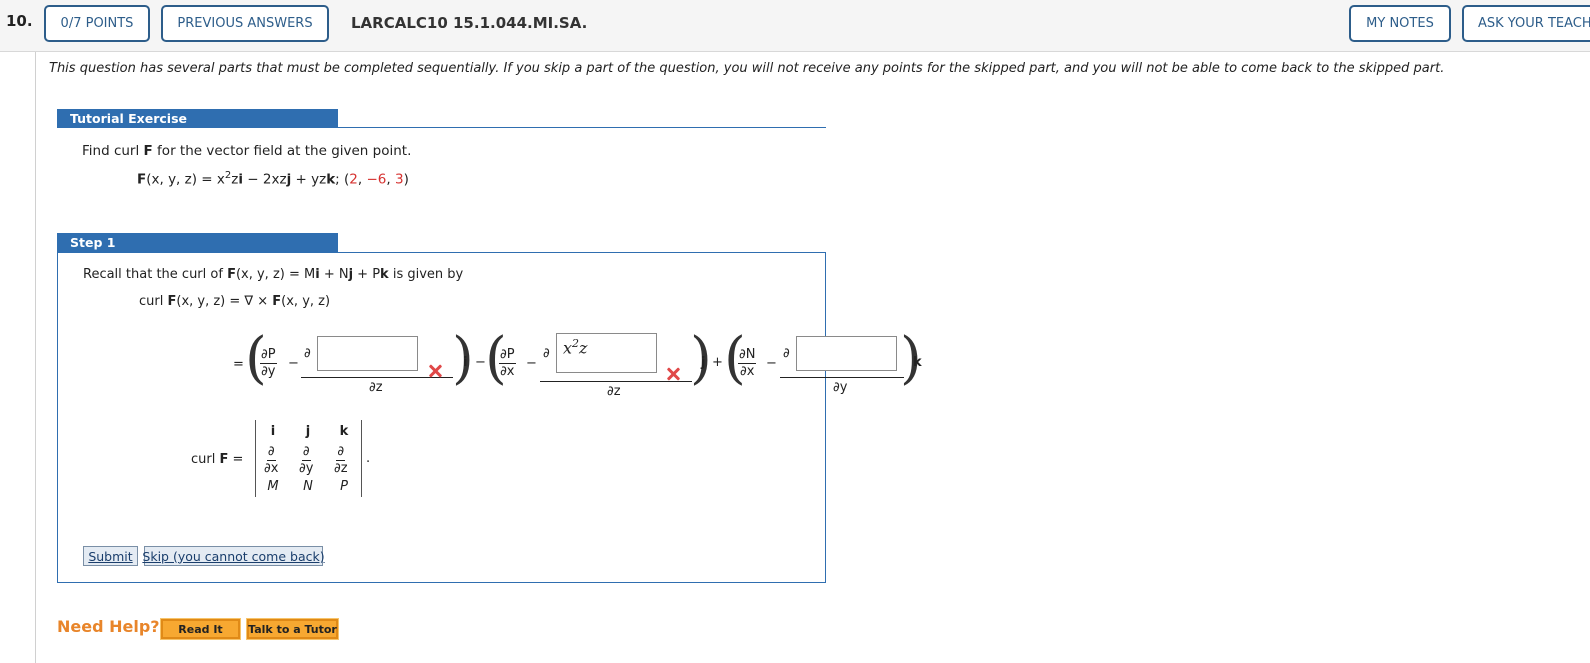 This screenshot has width=1590, height=663. I want to click on det-d-dz: ∂ ∂z, so click(341, 460).